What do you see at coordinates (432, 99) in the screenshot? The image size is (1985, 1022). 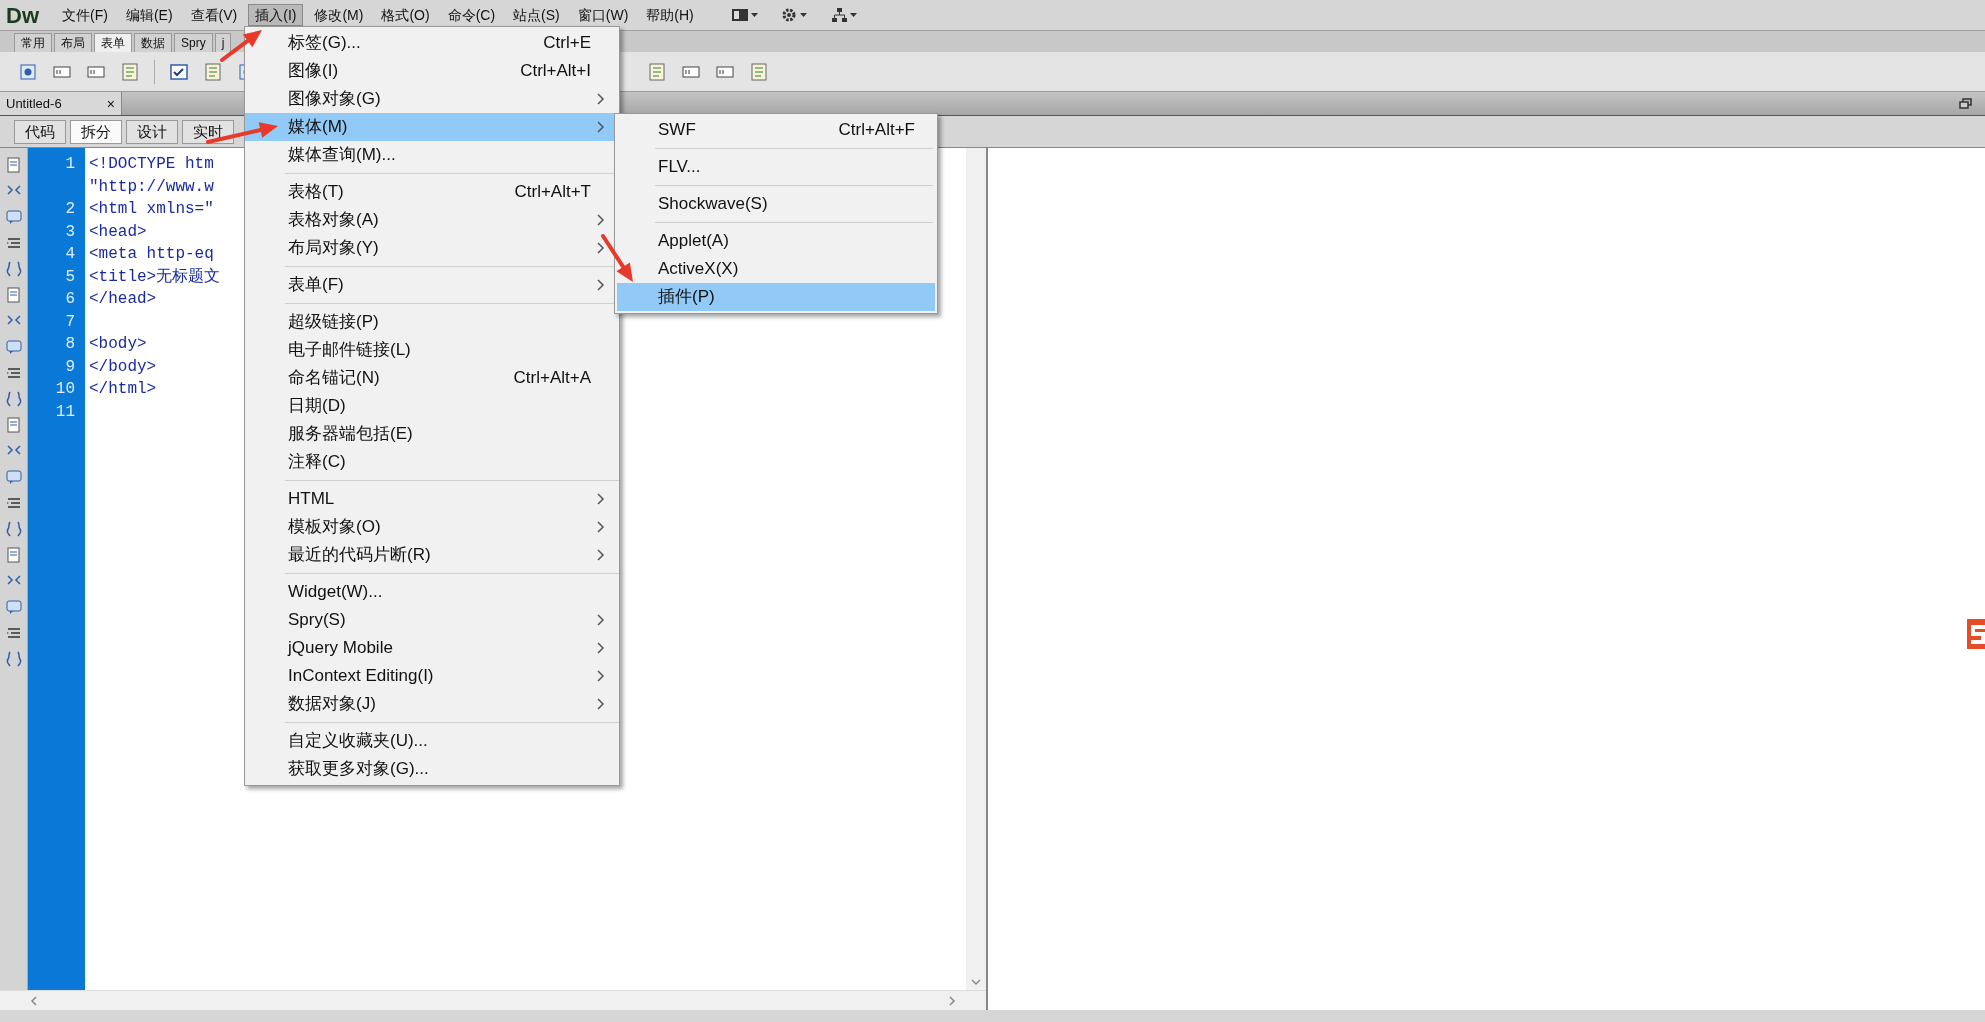 I see `menu-item: 图像对象(G)` at bounding box center [432, 99].